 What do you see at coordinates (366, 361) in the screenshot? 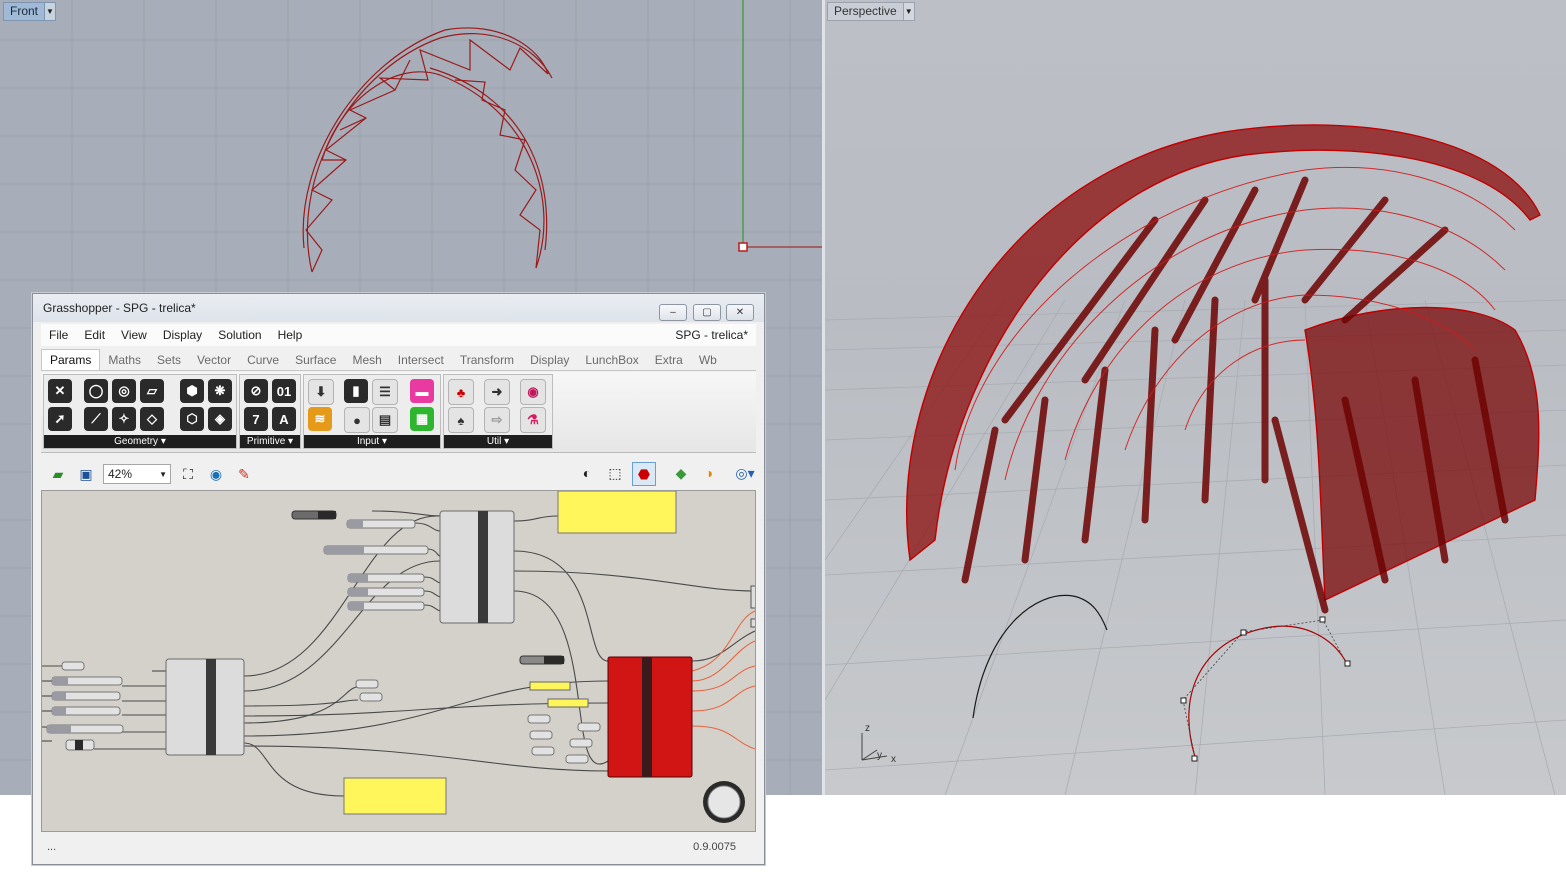
I see `tab-mesh: Mesh` at bounding box center [366, 361].